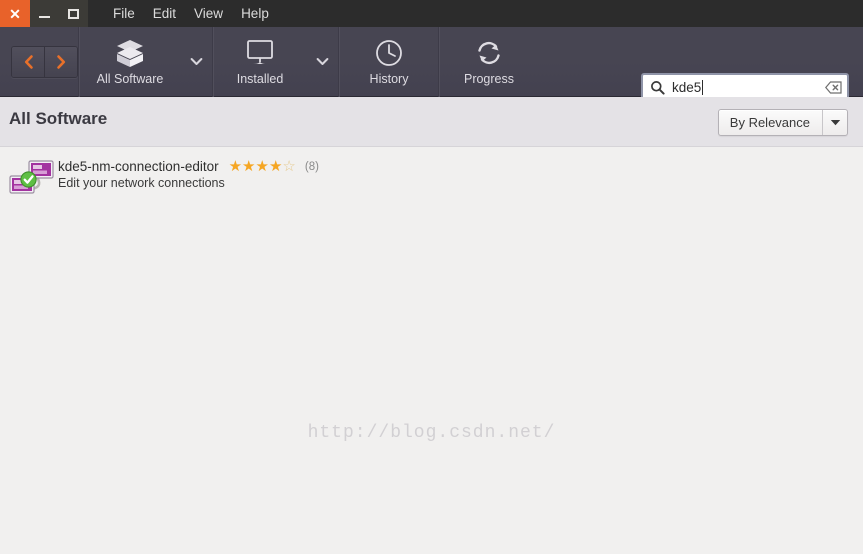 This screenshot has height=554, width=863. Describe the element at coordinates (431, 433) in the screenshot. I see `watermark-text: http://blog.csdn.net/` at that location.